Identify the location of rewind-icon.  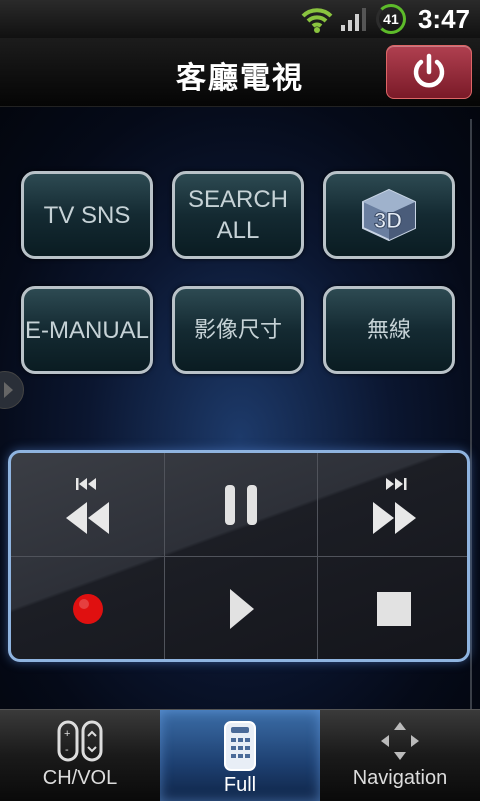
(87, 506).